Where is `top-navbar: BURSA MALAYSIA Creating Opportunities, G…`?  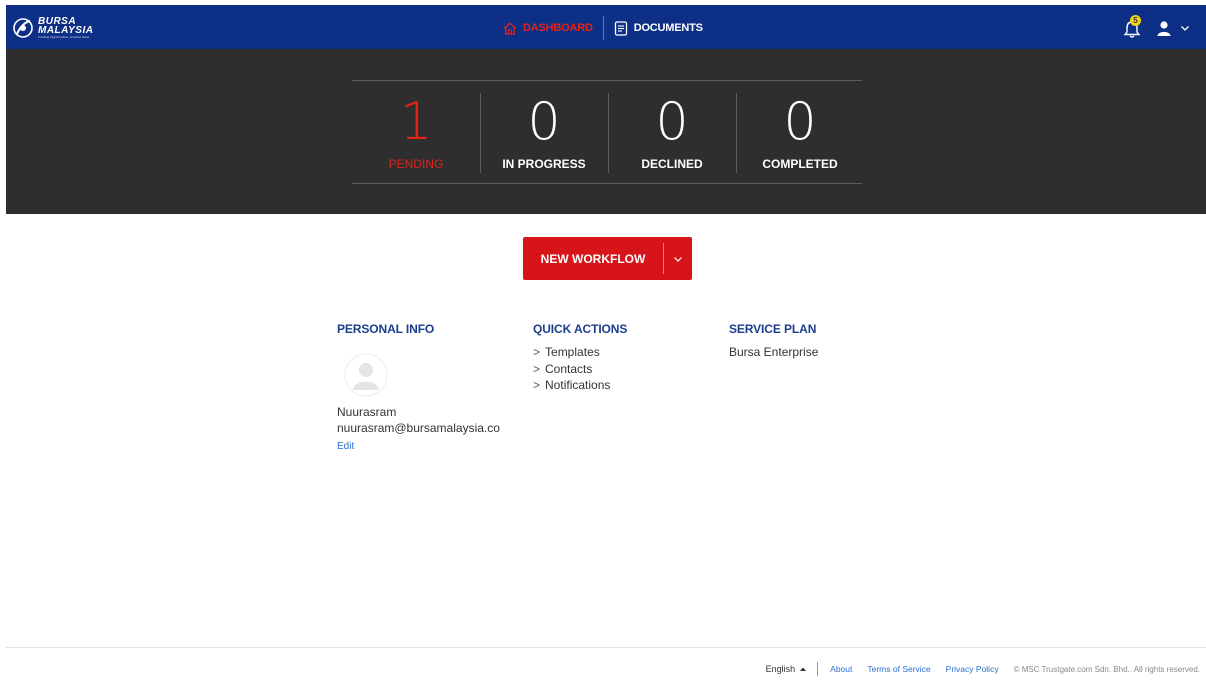
top-navbar: BURSA MALAYSIA Creating Opportunities, G… is located at coordinates (606, 27).